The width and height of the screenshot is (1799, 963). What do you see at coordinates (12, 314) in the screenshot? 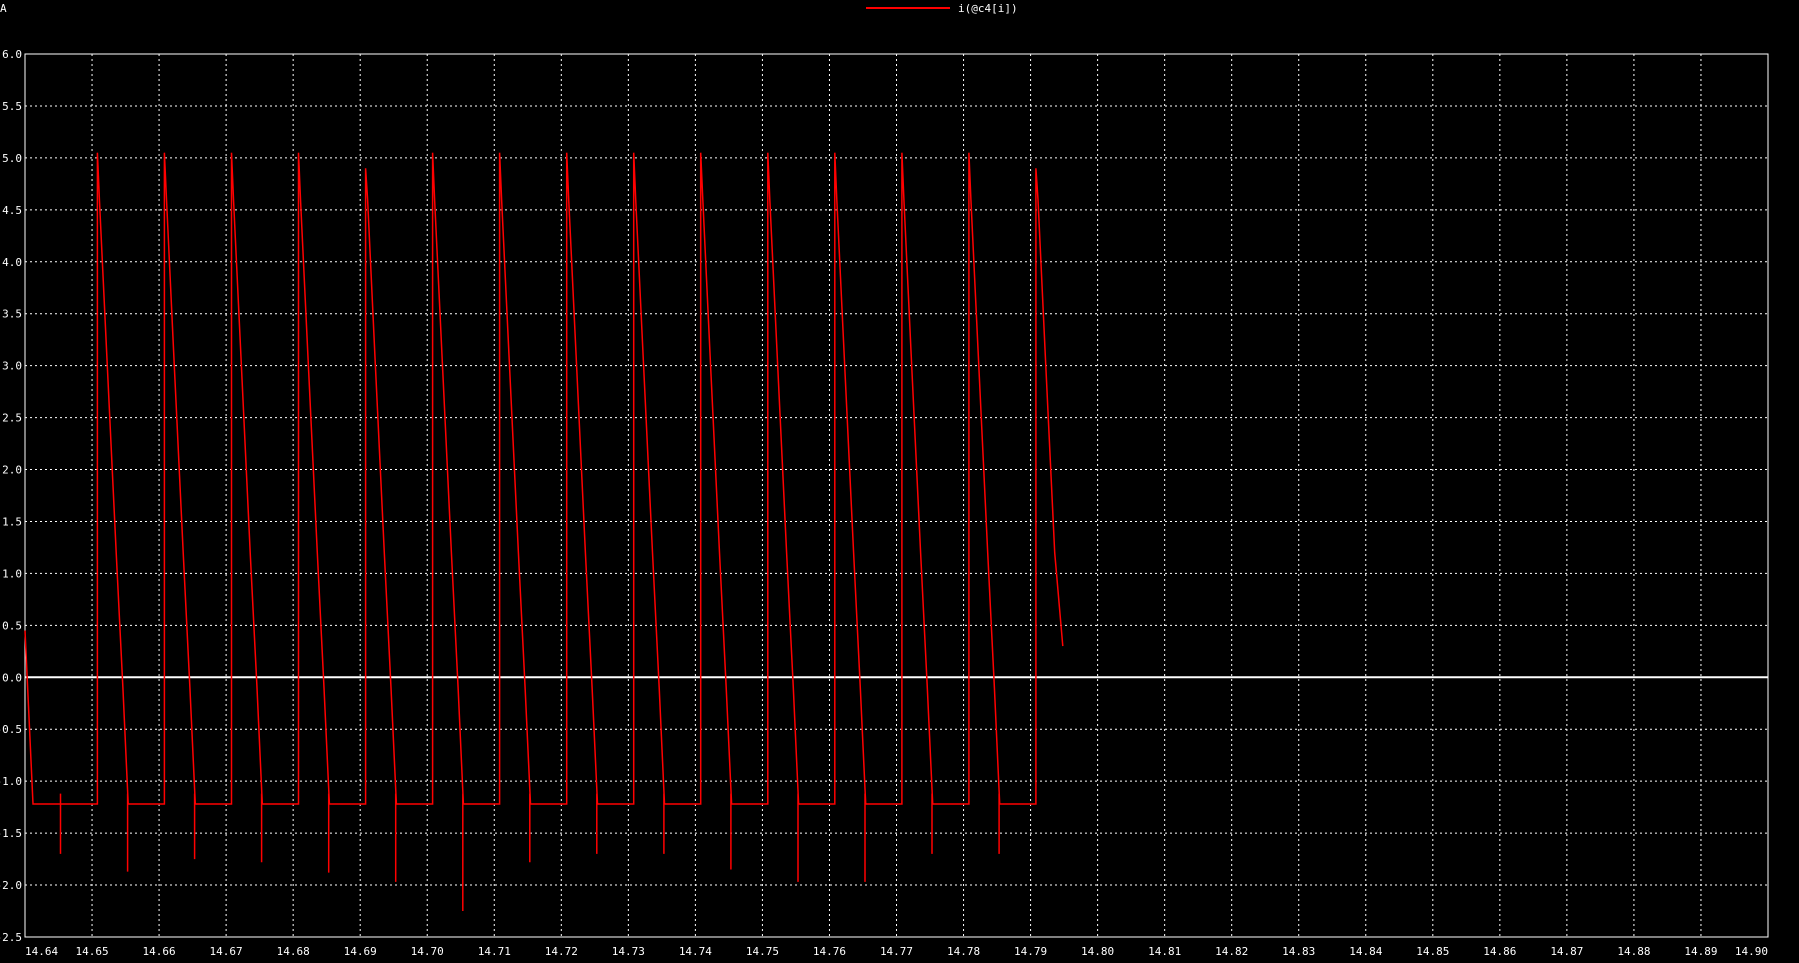
I see `y-tick-label: 3.5` at bounding box center [12, 314].